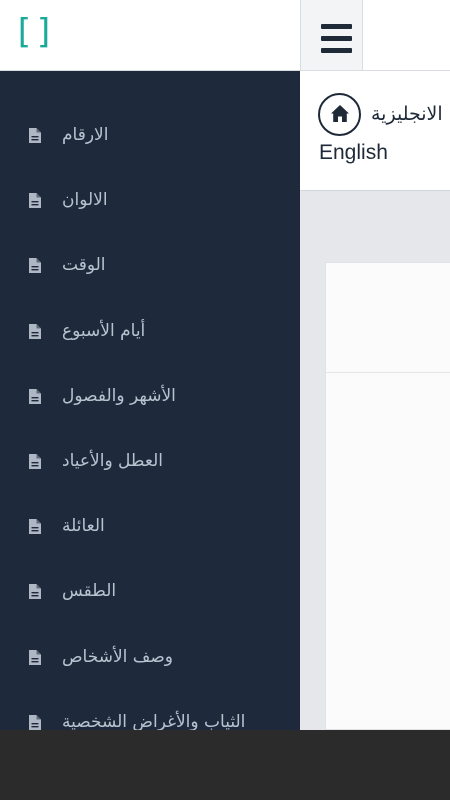 The width and height of the screenshot is (450, 800). I want to click on drawer-menu-item-label: الوقت, so click(84, 265).